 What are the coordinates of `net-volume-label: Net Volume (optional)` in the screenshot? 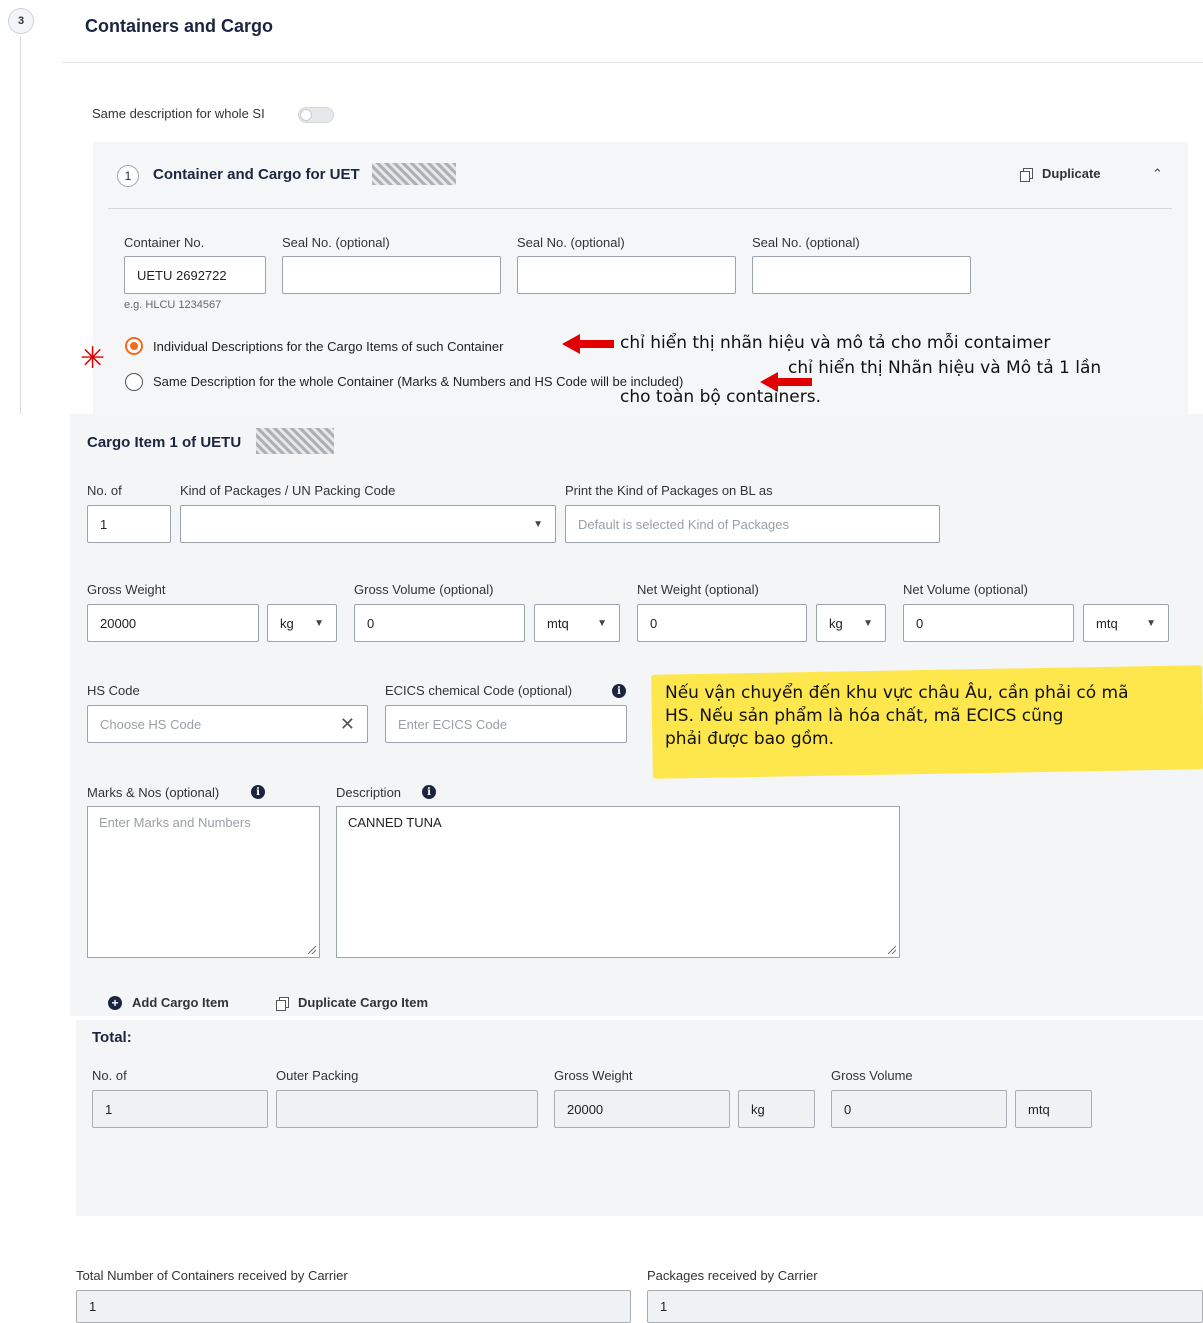 It's located at (966, 589).